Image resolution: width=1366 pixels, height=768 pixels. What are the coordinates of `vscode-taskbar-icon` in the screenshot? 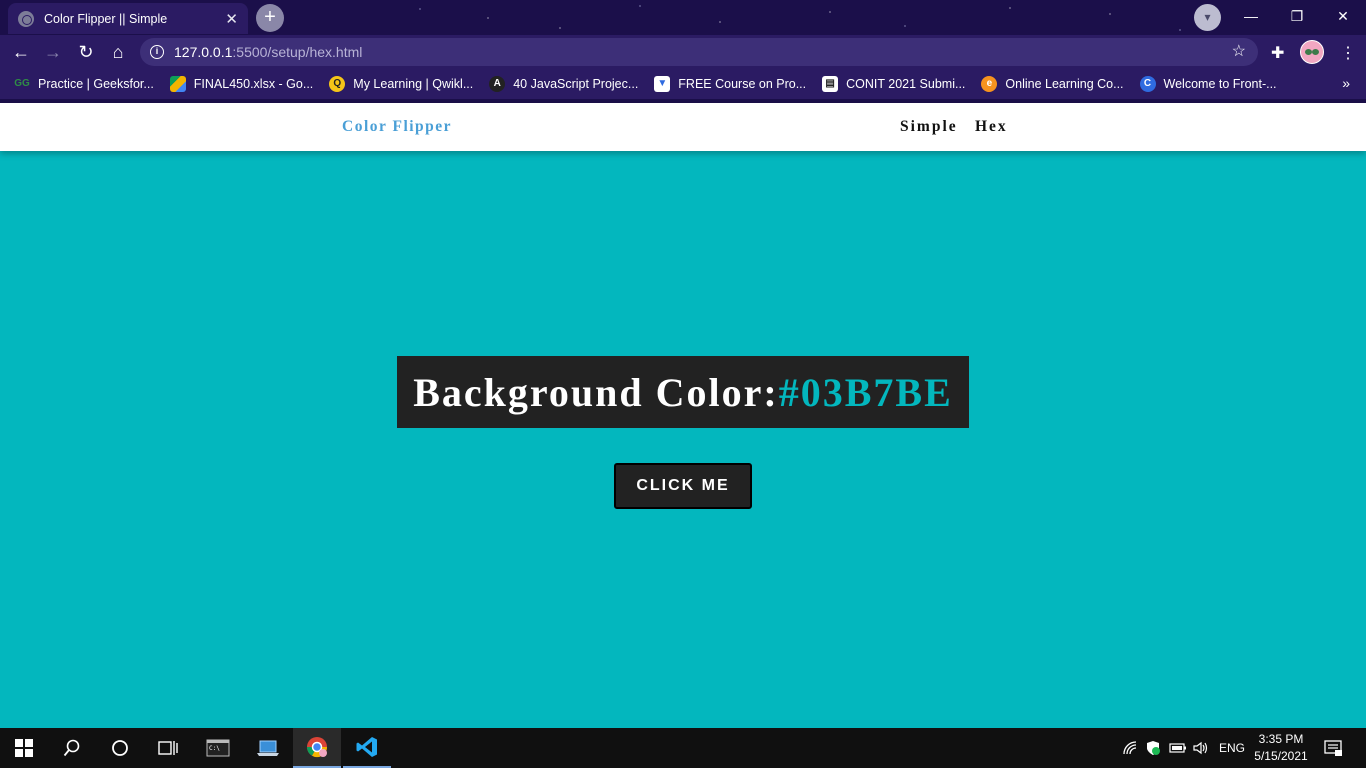 It's located at (367, 748).